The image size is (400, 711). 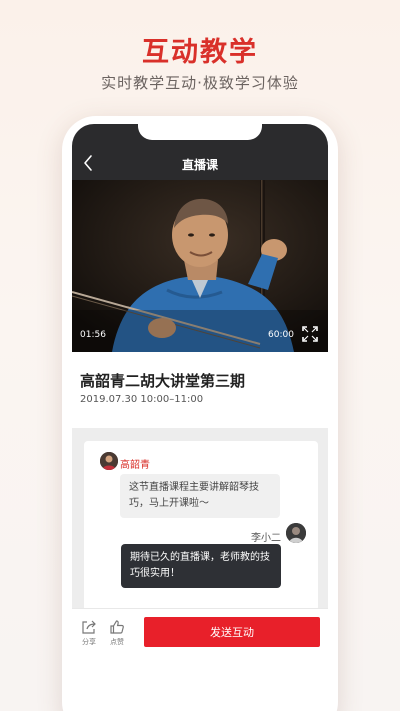 I want to click on fullscreen-button, so click(x=310, y=334).